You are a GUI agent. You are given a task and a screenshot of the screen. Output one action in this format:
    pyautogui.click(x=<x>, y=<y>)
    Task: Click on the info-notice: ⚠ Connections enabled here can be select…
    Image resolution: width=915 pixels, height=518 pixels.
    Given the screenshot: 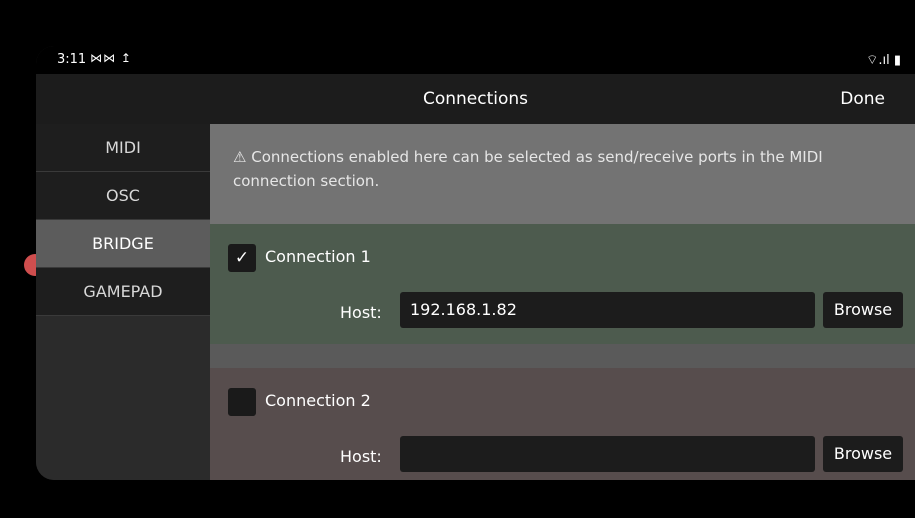 What is the action you would take?
    pyautogui.click(x=562, y=174)
    